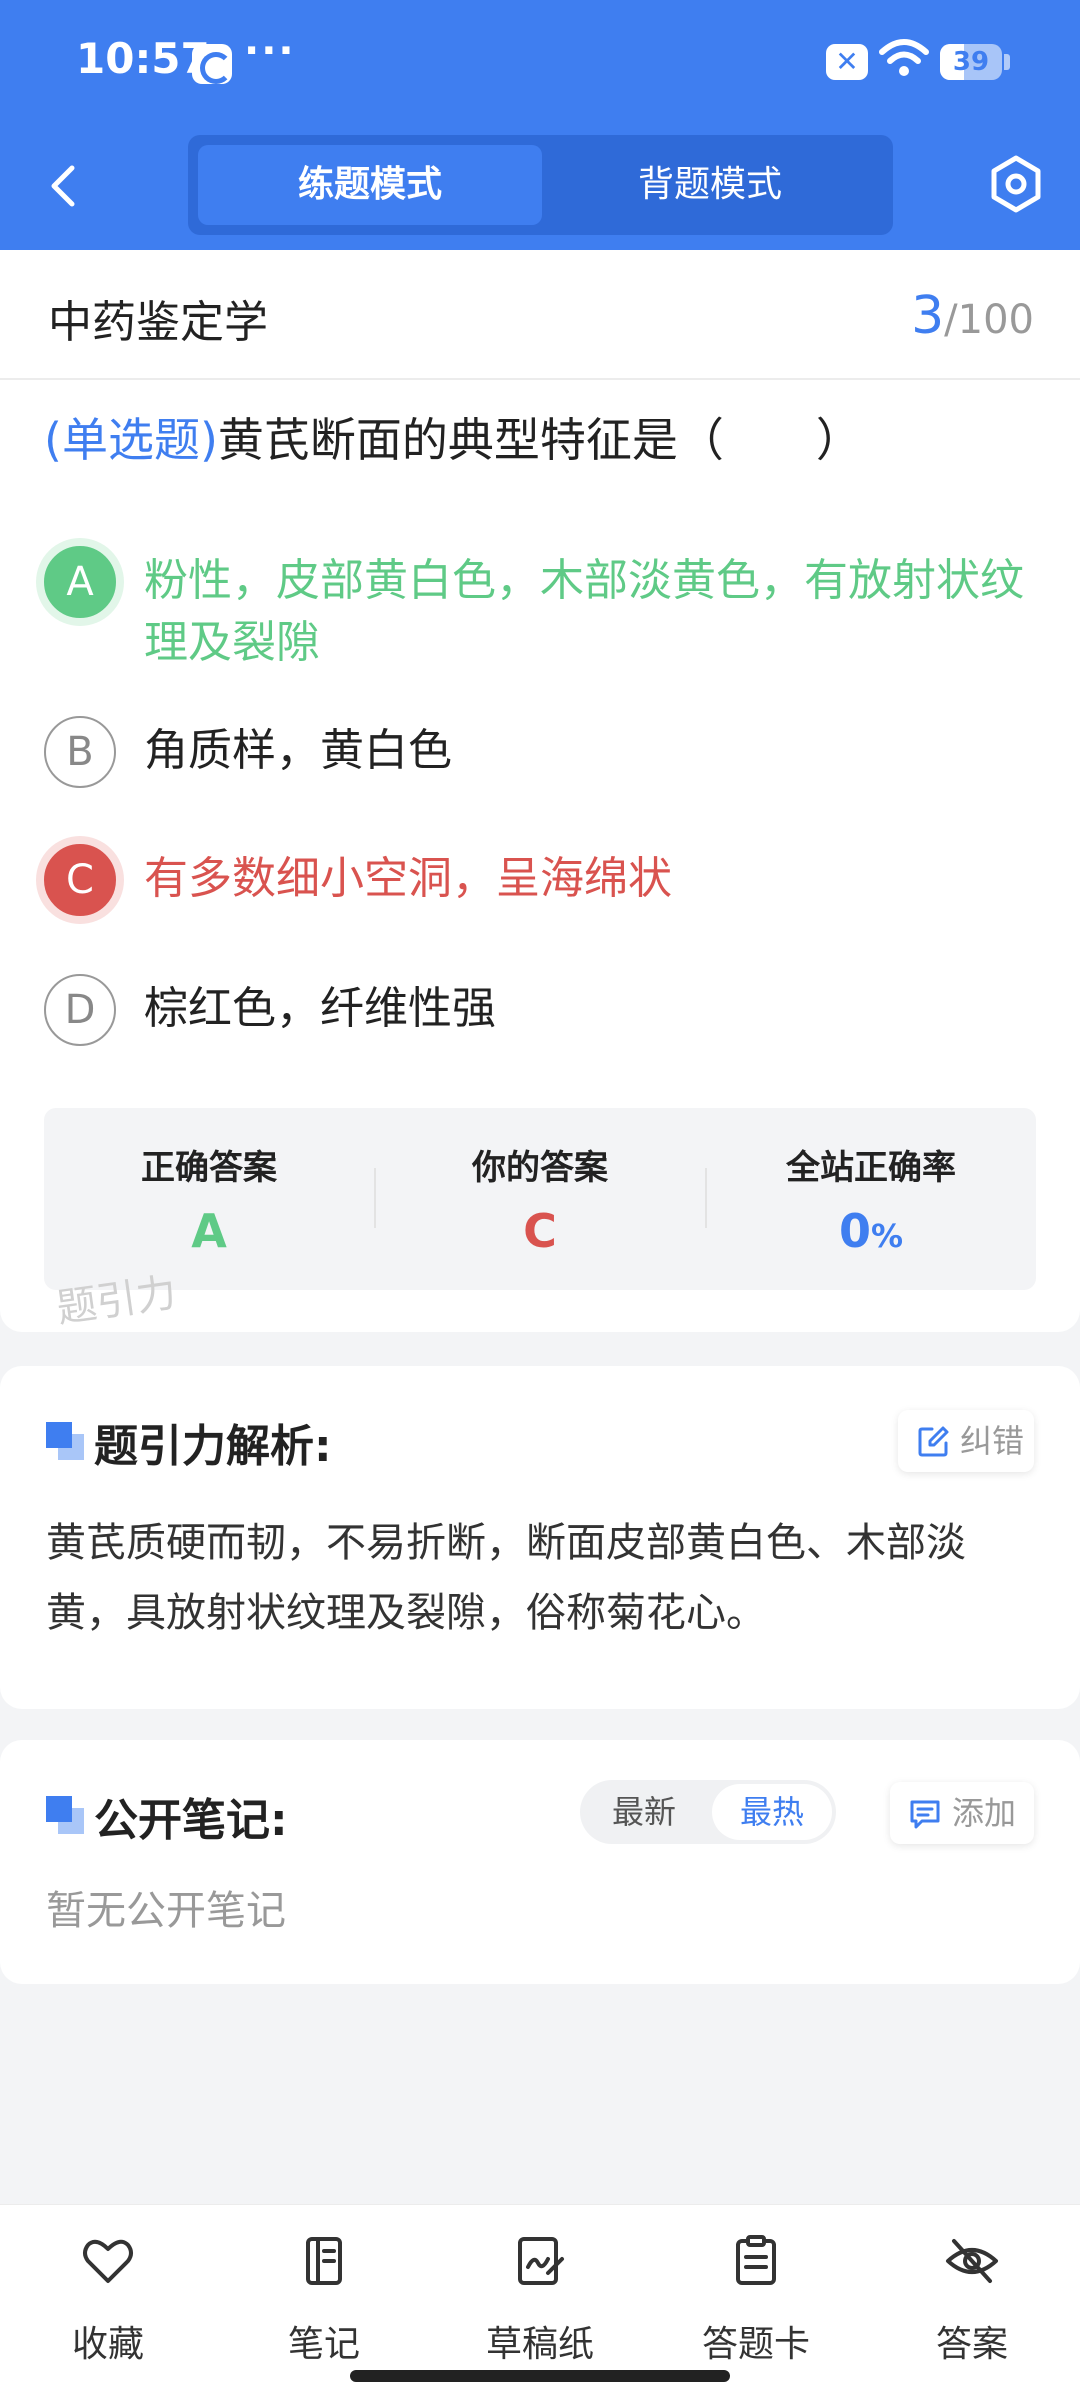 Image resolution: width=1080 pixels, height=2400 pixels. I want to click on back-button, so click(65, 186).